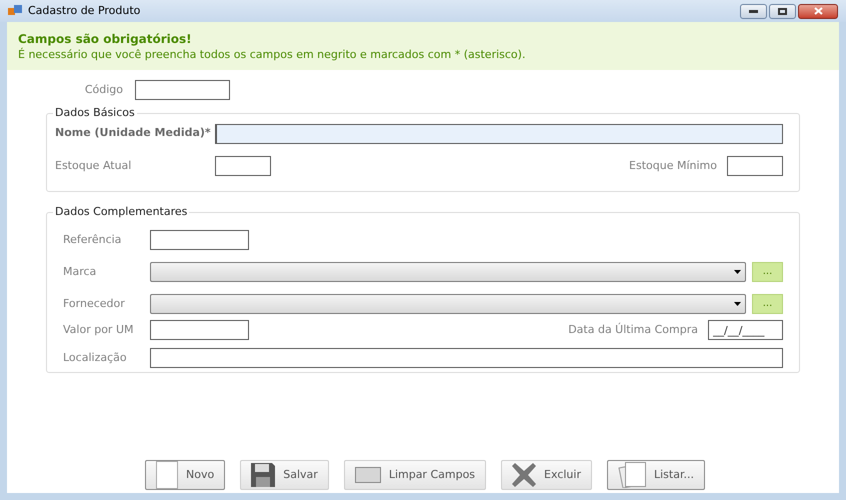  Describe the element at coordinates (95, 358) in the screenshot. I see `field-label: Localização` at that location.